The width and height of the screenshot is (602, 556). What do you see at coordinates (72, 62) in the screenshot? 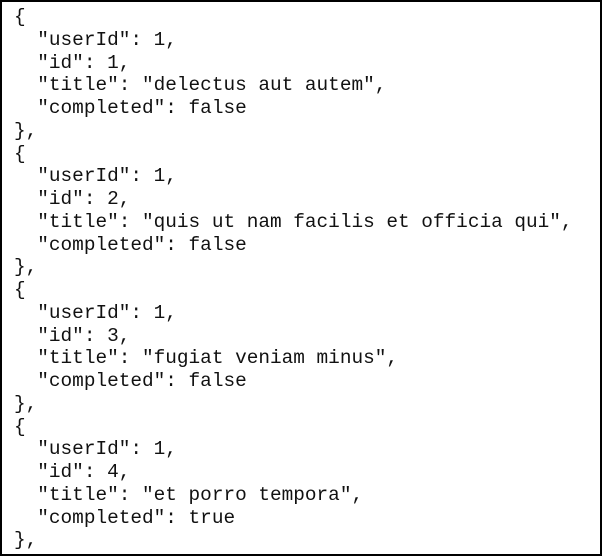
I see `json-field-id: "id": 1,` at bounding box center [72, 62].